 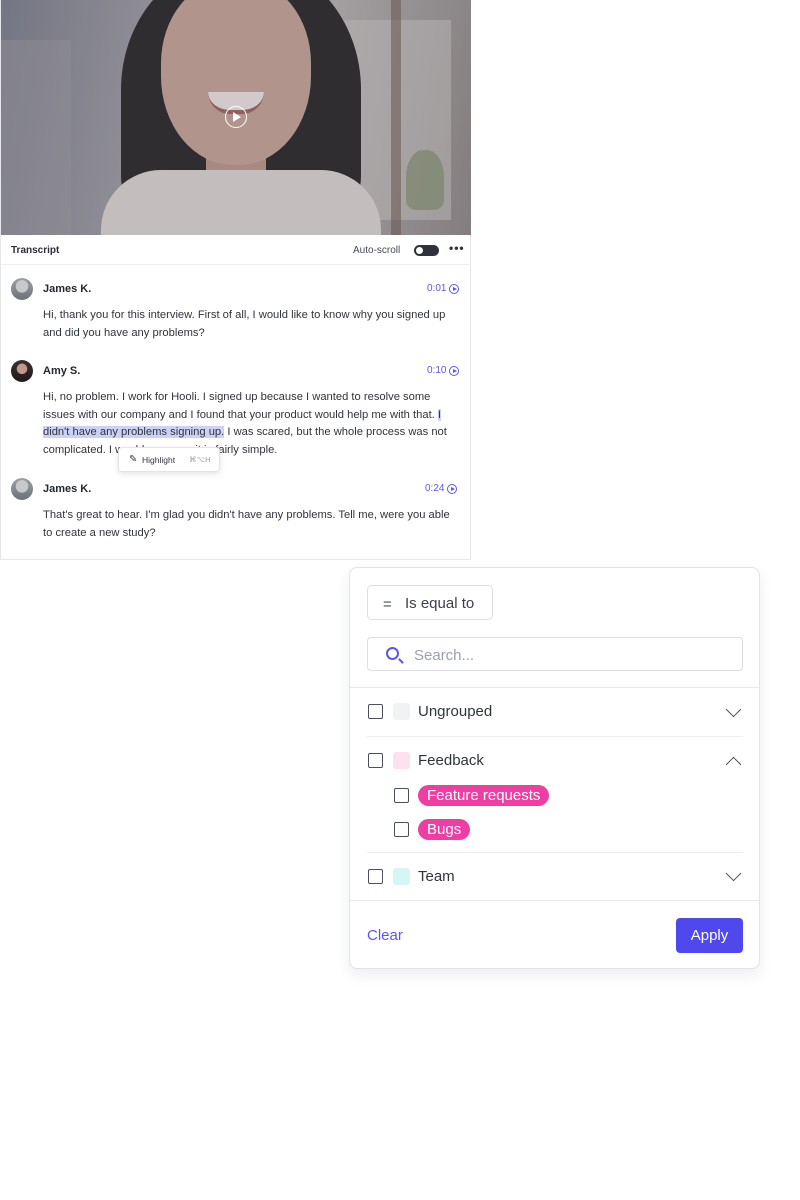 I want to click on autoscroll-label: Auto-scroll, so click(x=377, y=250).